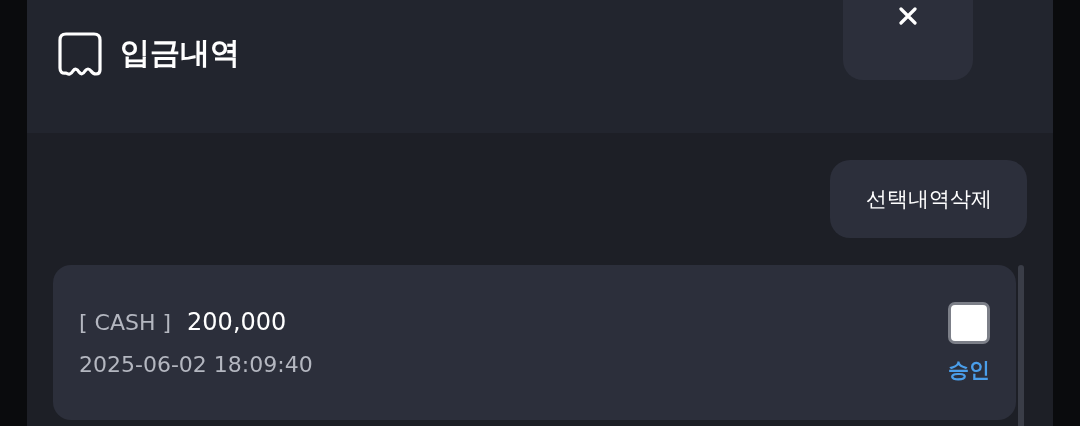 The height and width of the screenshot is (426, 1080). What do you see at coordinates (196, 364) in the screenshot?
I see `entry-datetime: 2025-06-02 18:09:40` at bounding box center [196, 364].